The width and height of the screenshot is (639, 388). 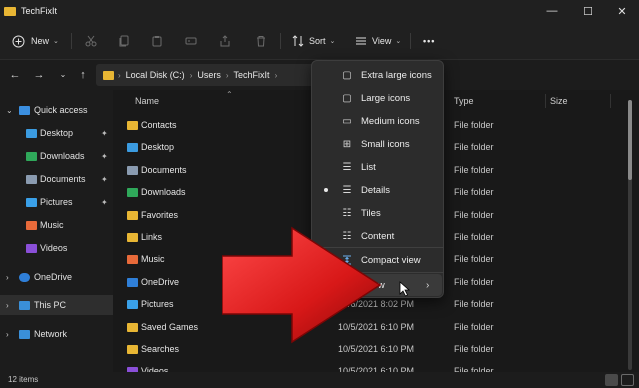 I want to click on copy-icon, so click(x=123, y=41).